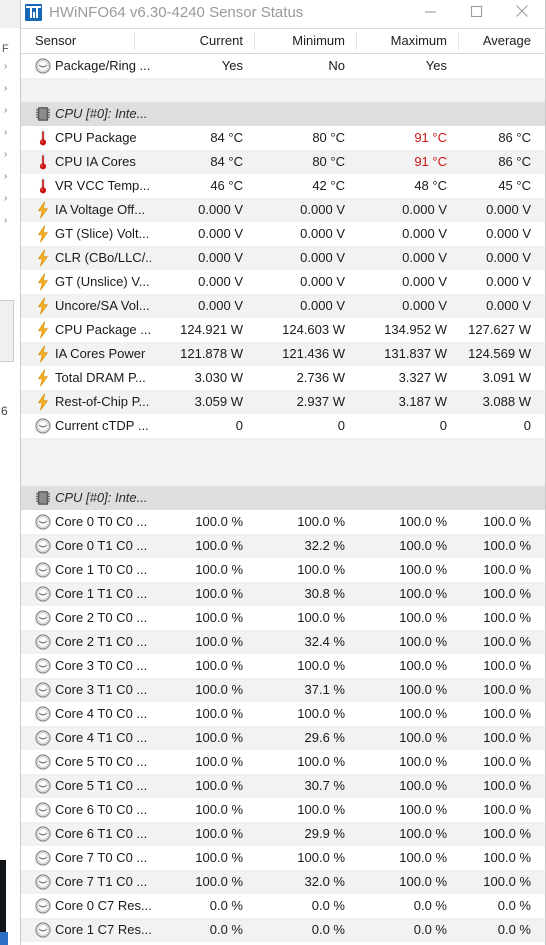  I want to click on sensor-value-current: 84 °C, so click(226, 137).